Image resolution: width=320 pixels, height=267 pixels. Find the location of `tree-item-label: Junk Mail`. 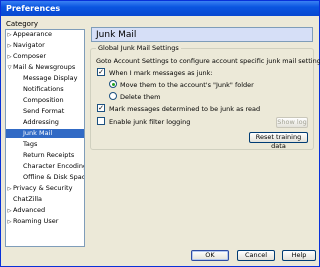

tree-item-label: Junk Mail is located at coordinates (38, 133).